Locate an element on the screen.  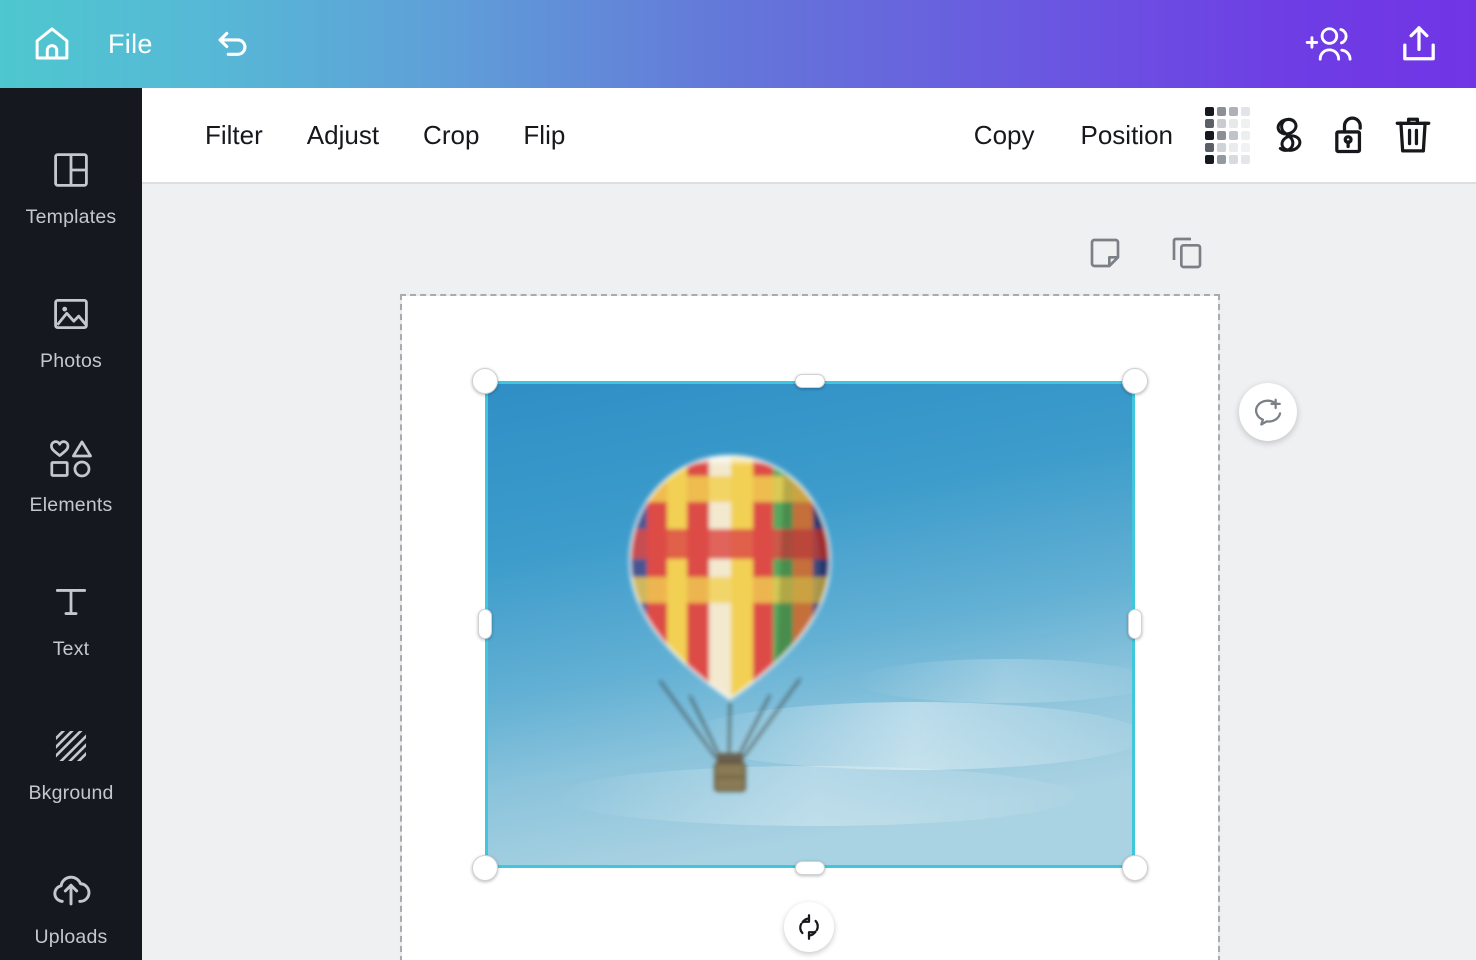
add-page-icon is located at coordinates (1105, 253).